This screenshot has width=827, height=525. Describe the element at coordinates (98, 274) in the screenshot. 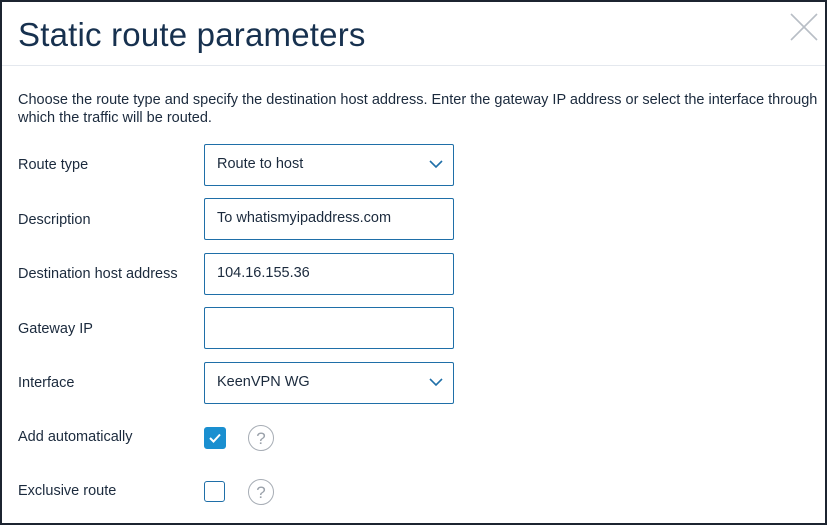

I see `destination-host-label: Destination host address` at that location.